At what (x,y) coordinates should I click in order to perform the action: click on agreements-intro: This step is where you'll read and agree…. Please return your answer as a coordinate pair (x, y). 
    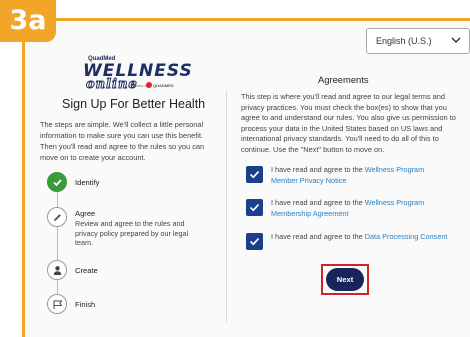
    Looking at the image, I should click on (348, 123).